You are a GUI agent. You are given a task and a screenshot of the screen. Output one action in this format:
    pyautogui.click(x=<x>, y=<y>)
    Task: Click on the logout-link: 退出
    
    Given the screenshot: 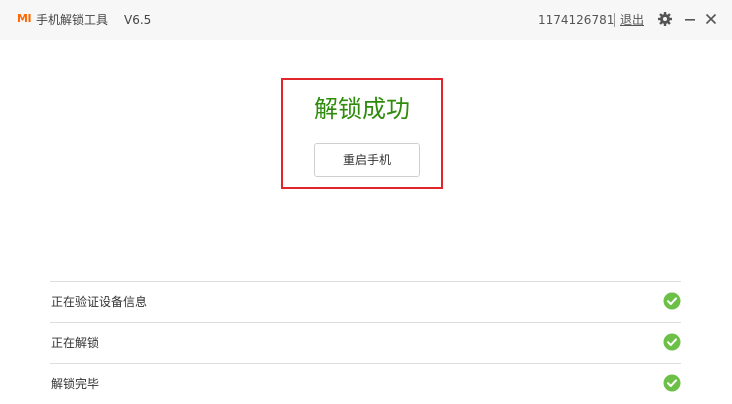 What is the action you would take?
    pyautogui.click(x=632, y=20)
    